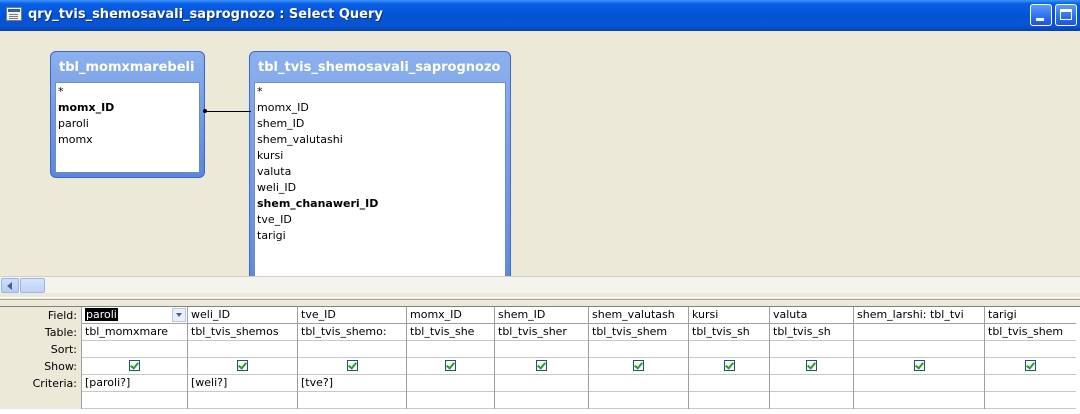 This screenshot has width=1080, height=414. Describe the element at coordinates (179, 315) in the screenshot. I see `field-dropdown-button` at that location.